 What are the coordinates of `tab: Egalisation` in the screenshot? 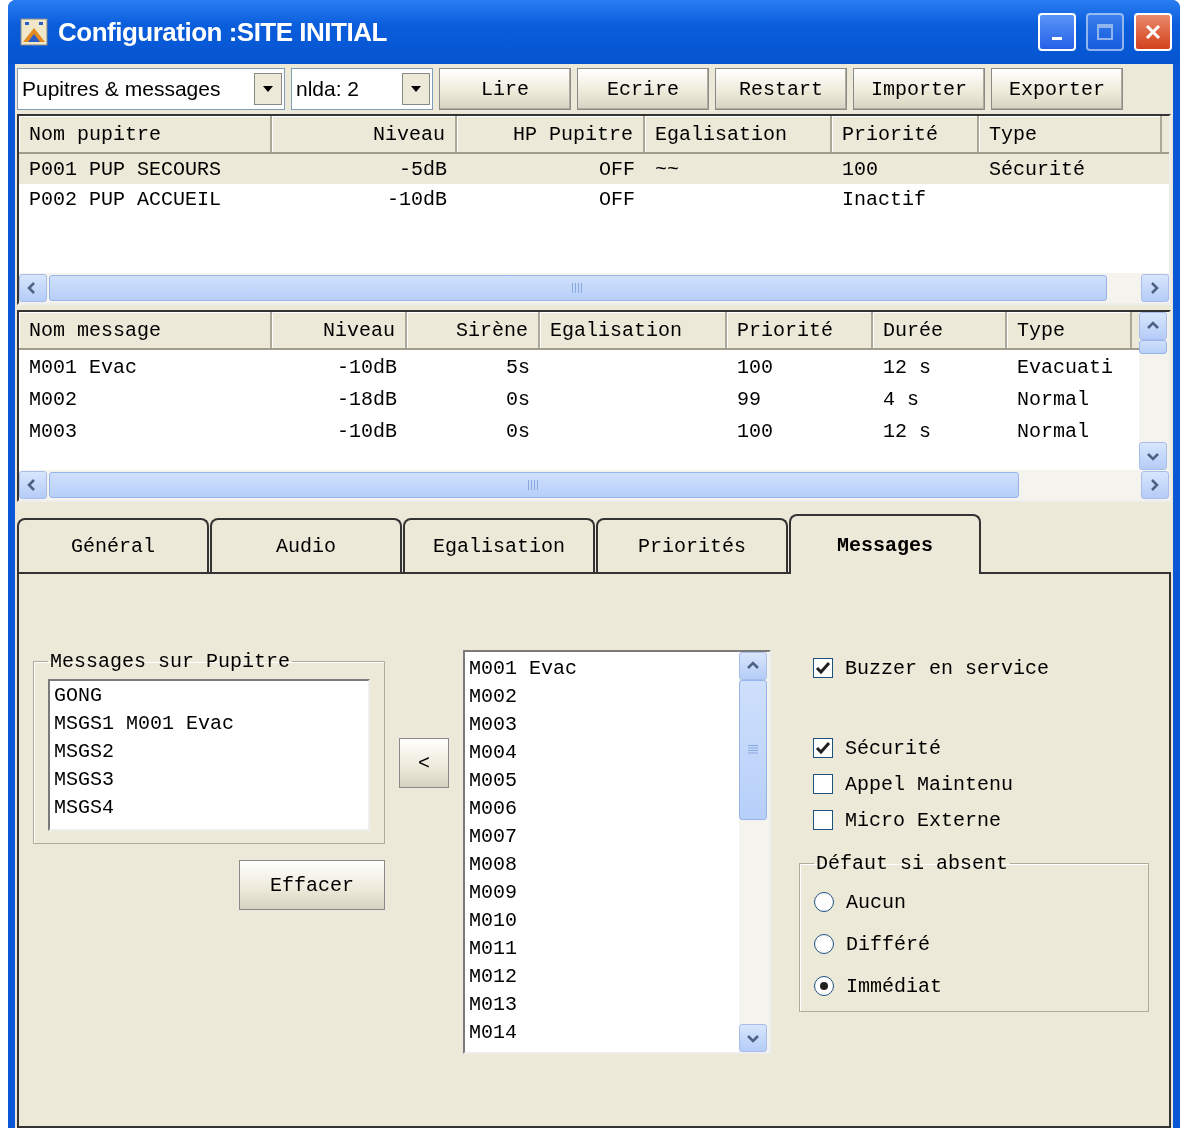 It's located at (499, 545).